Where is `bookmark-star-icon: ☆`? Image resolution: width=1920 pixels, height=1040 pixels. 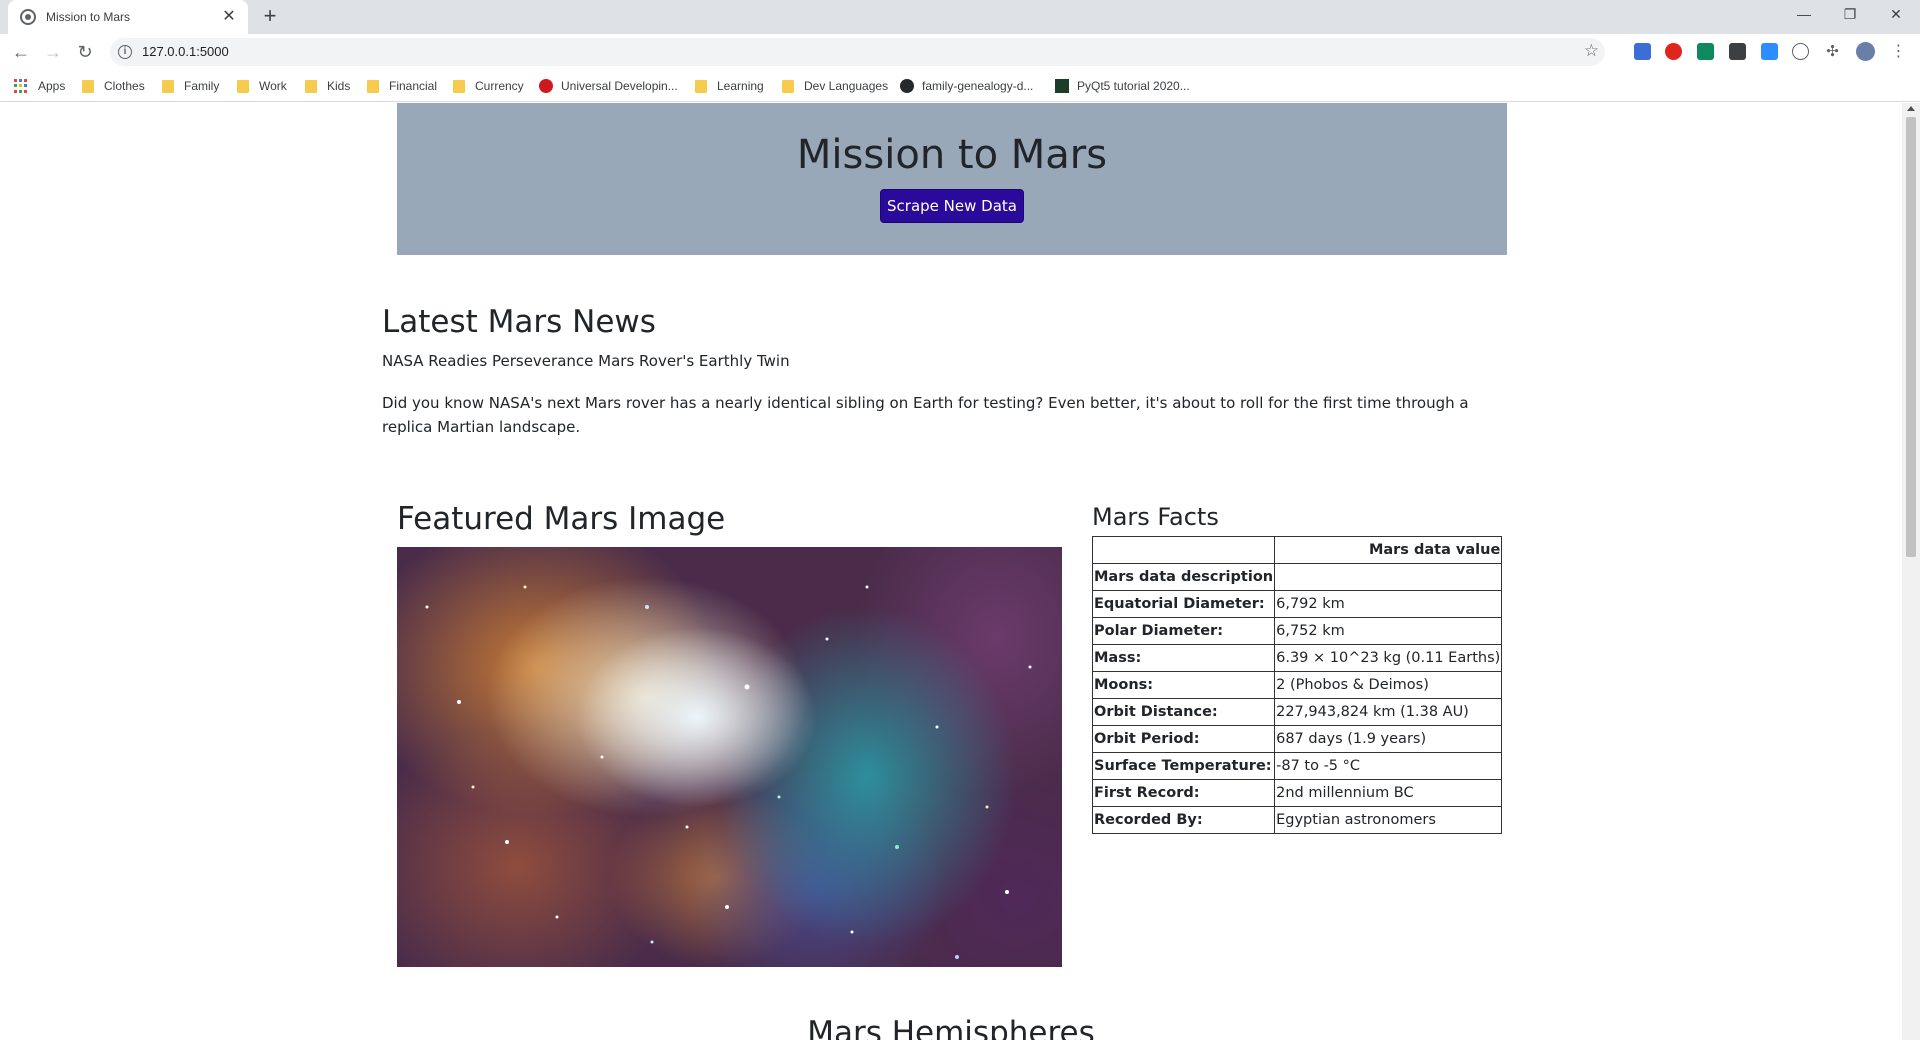
bookmark-star-icon: ☆ is located at coordinates (1591, 51).